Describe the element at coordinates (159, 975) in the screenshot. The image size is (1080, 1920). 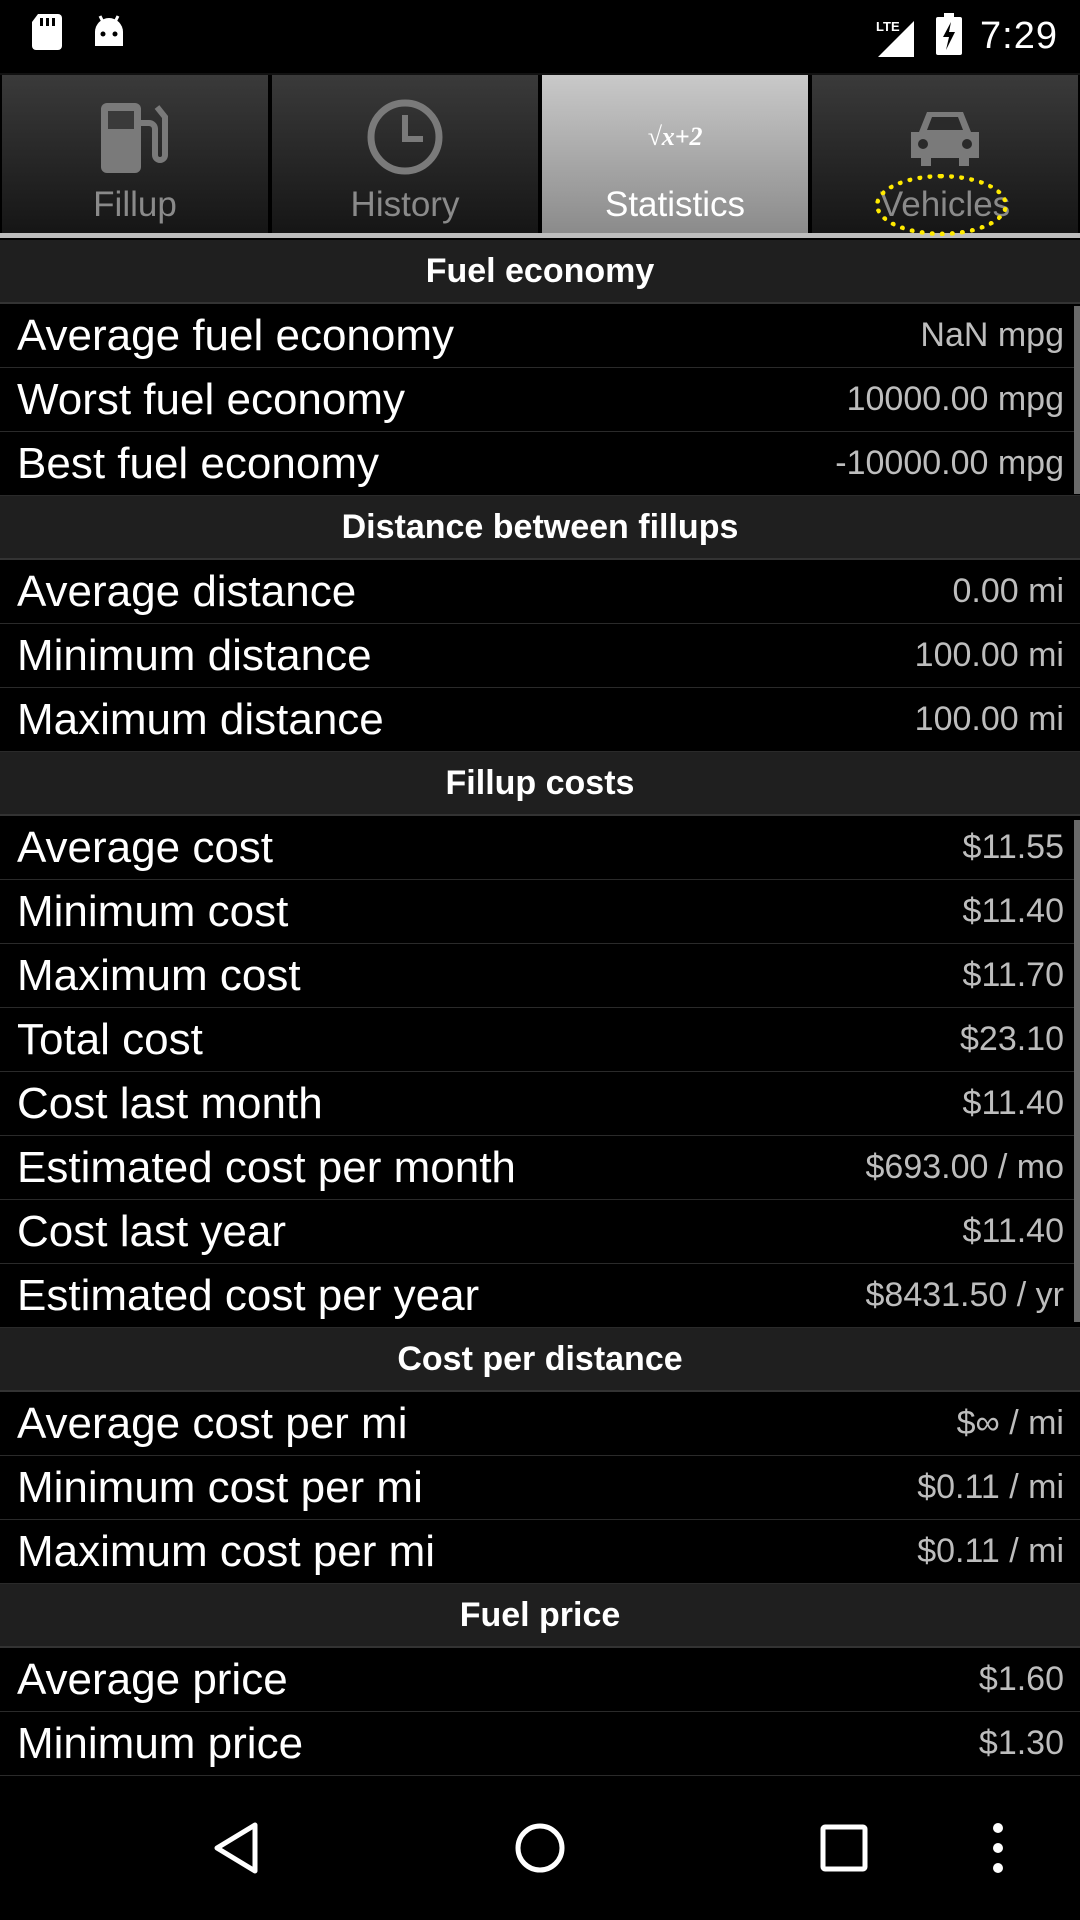
I see `stat-label: Maximum cost` at that location.